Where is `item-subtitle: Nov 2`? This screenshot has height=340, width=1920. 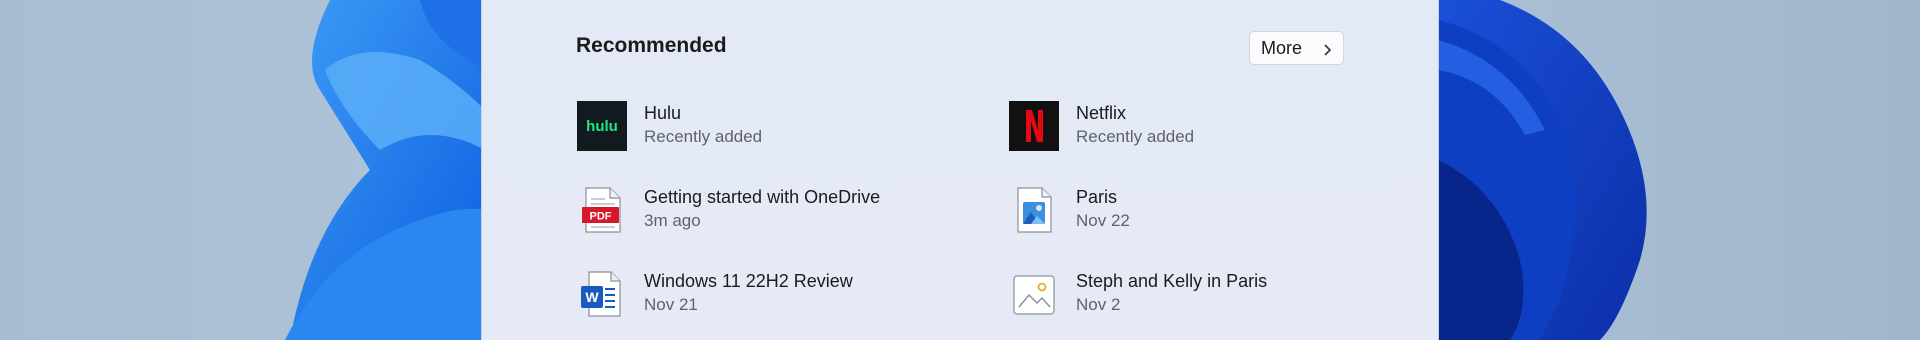 item-subtitle: Nov 2 is located at coordinates (1098, 304).